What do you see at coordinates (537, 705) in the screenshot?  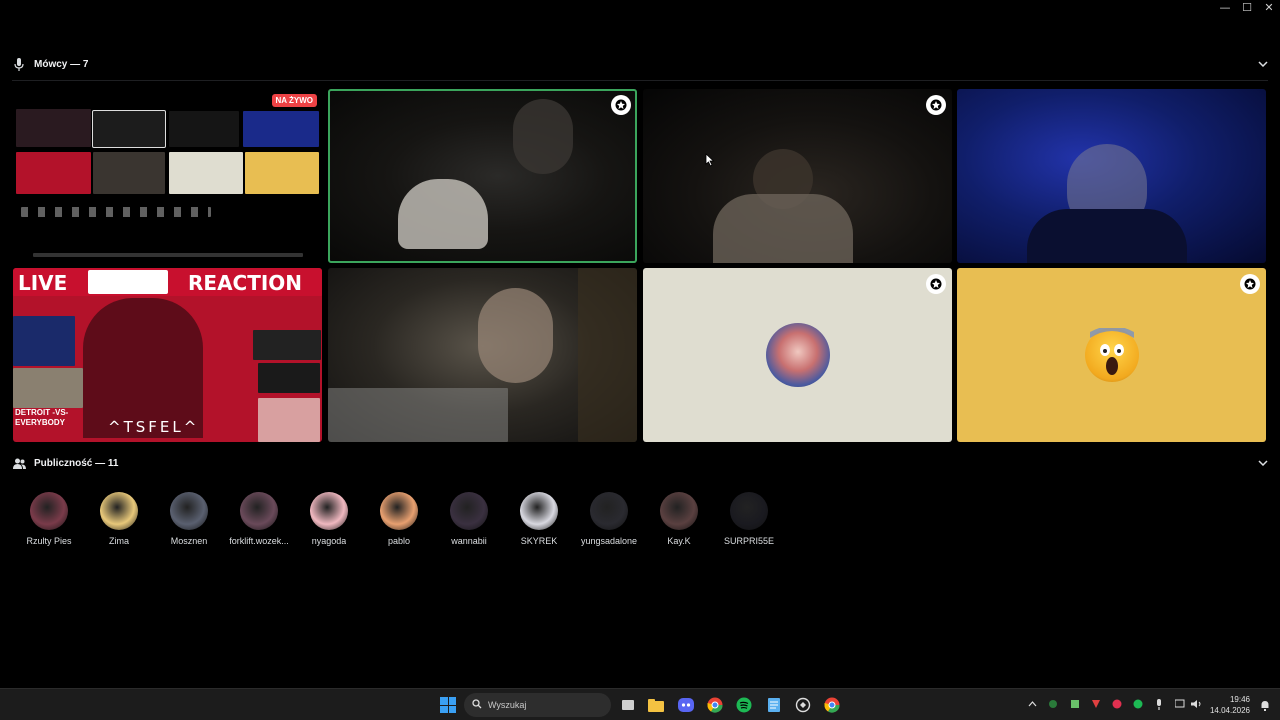 I see `taskbar-search: Wyszukaj` at bounding box center [537, 705].